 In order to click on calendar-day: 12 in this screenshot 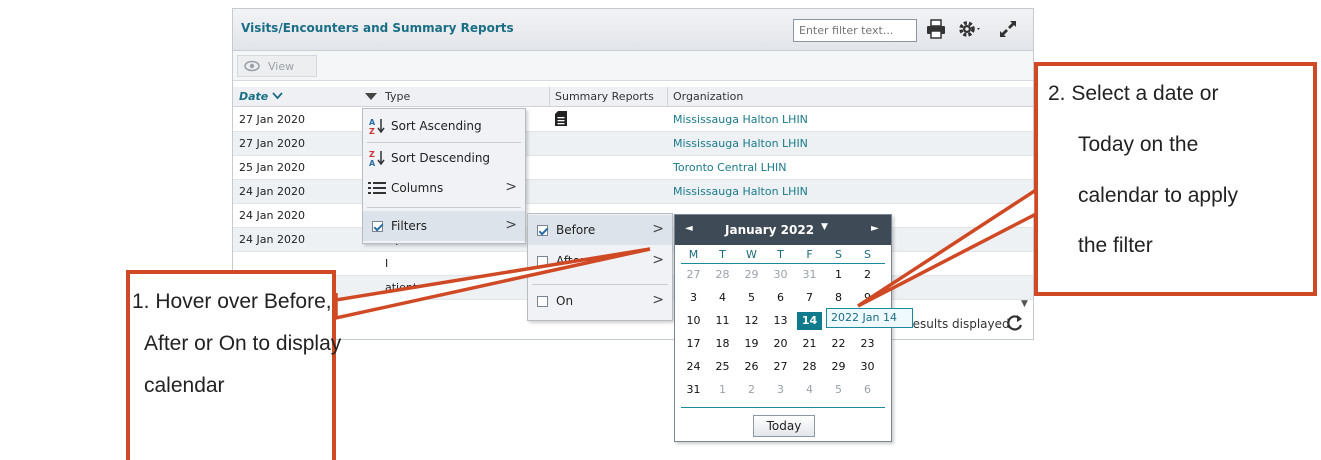, I will do `click(751, 321)`.